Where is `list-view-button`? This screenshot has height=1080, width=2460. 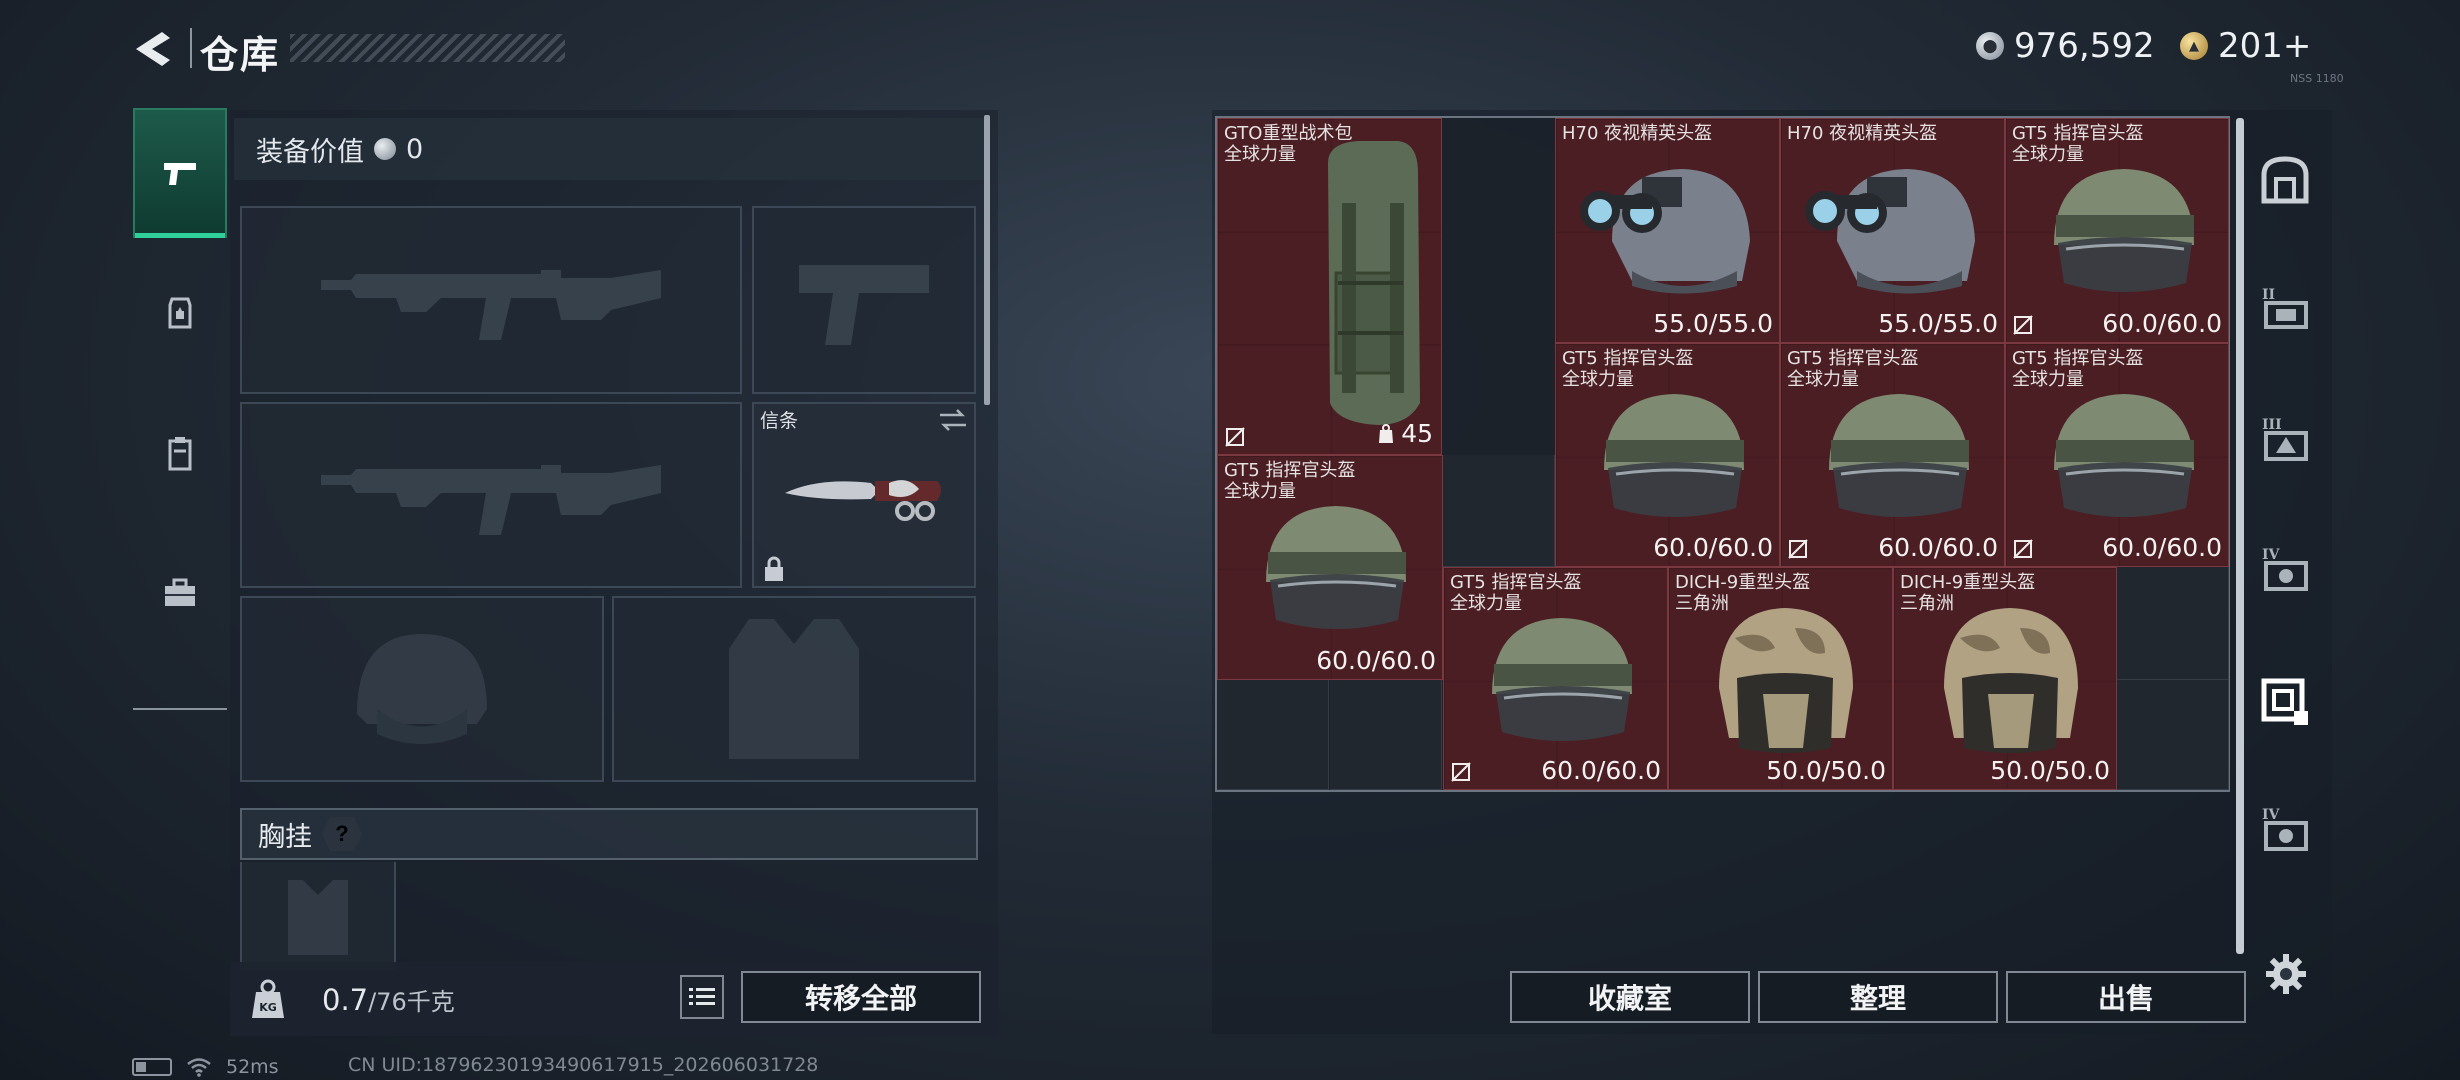 list-view-button is located at coordinates (702, 997).